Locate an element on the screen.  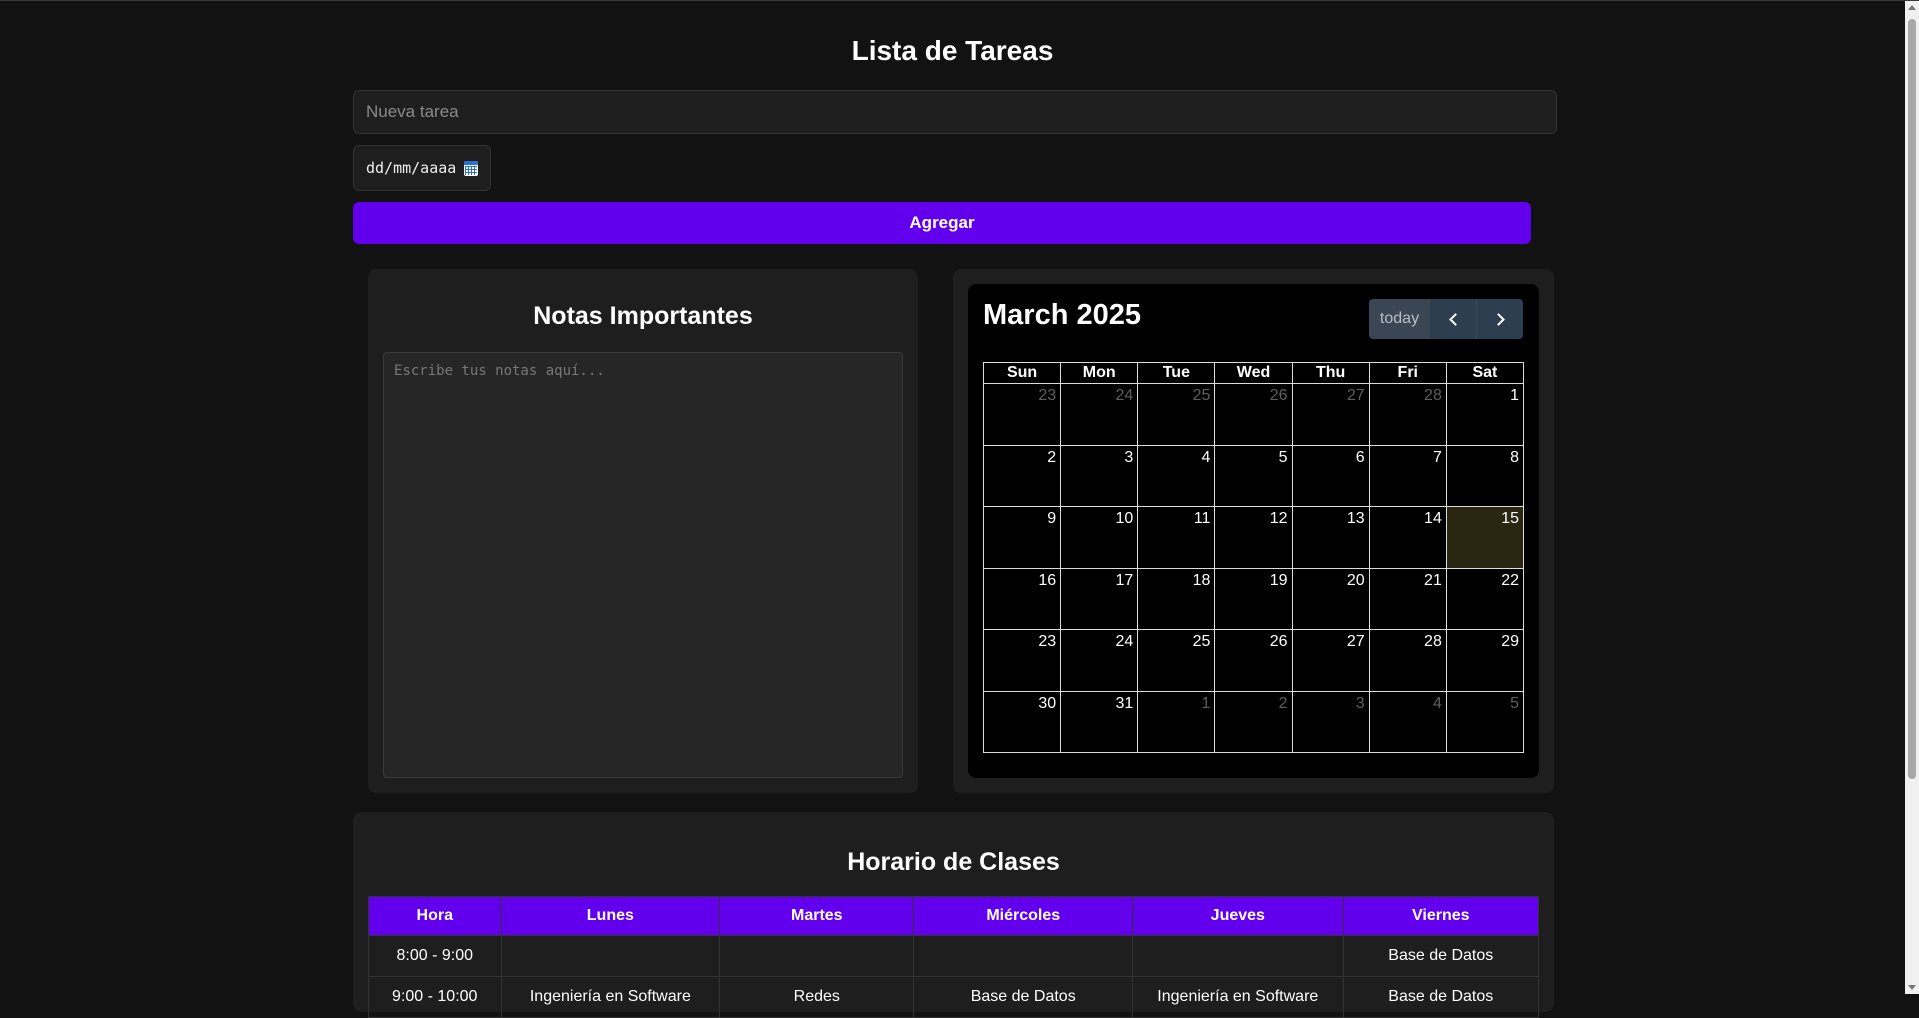
calendar-week: 30 31 1 2 3 4 5 is located at coordinates (1253, 721).